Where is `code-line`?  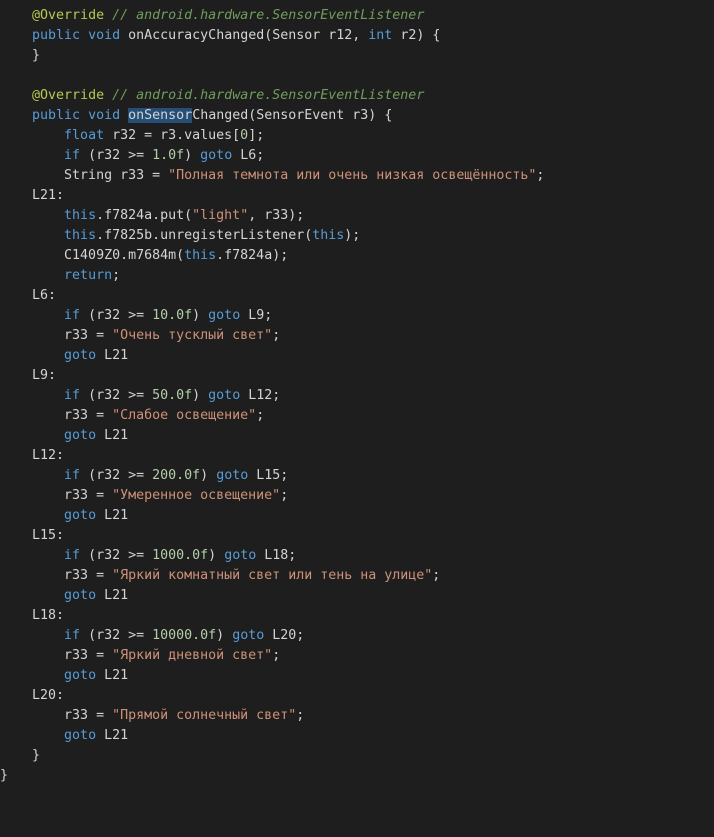 code-line is located at coordinates (272, 76).